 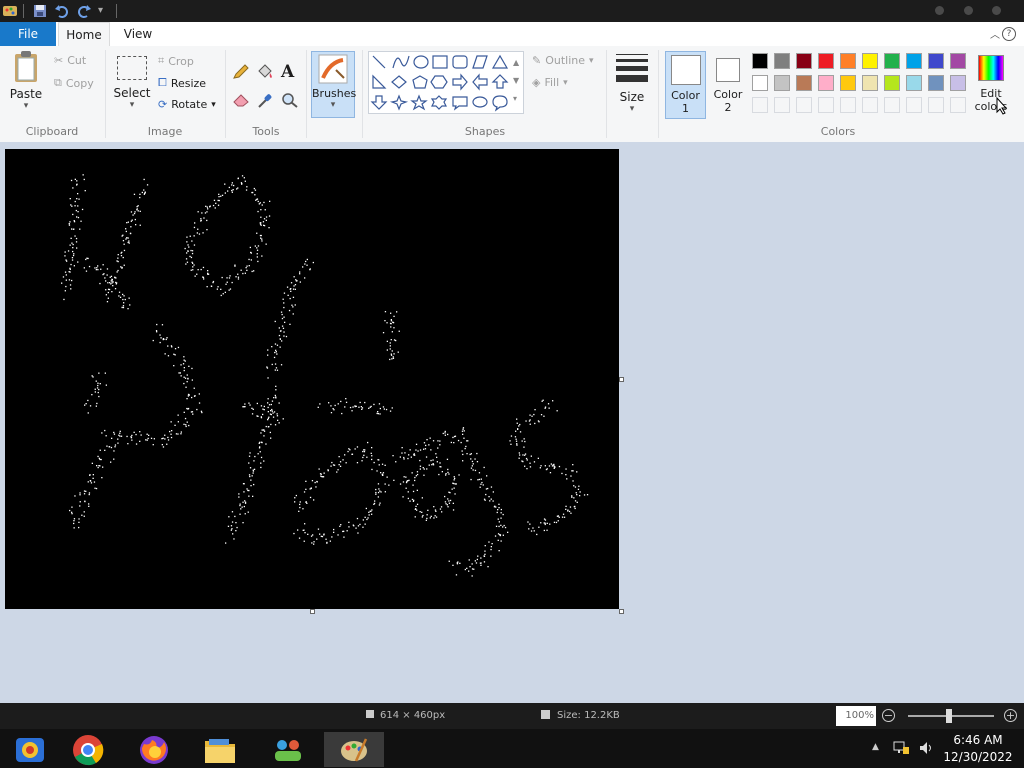 I want to click on rotate-button: ⟳ Rotate ▾, so click(x=187, y=104).